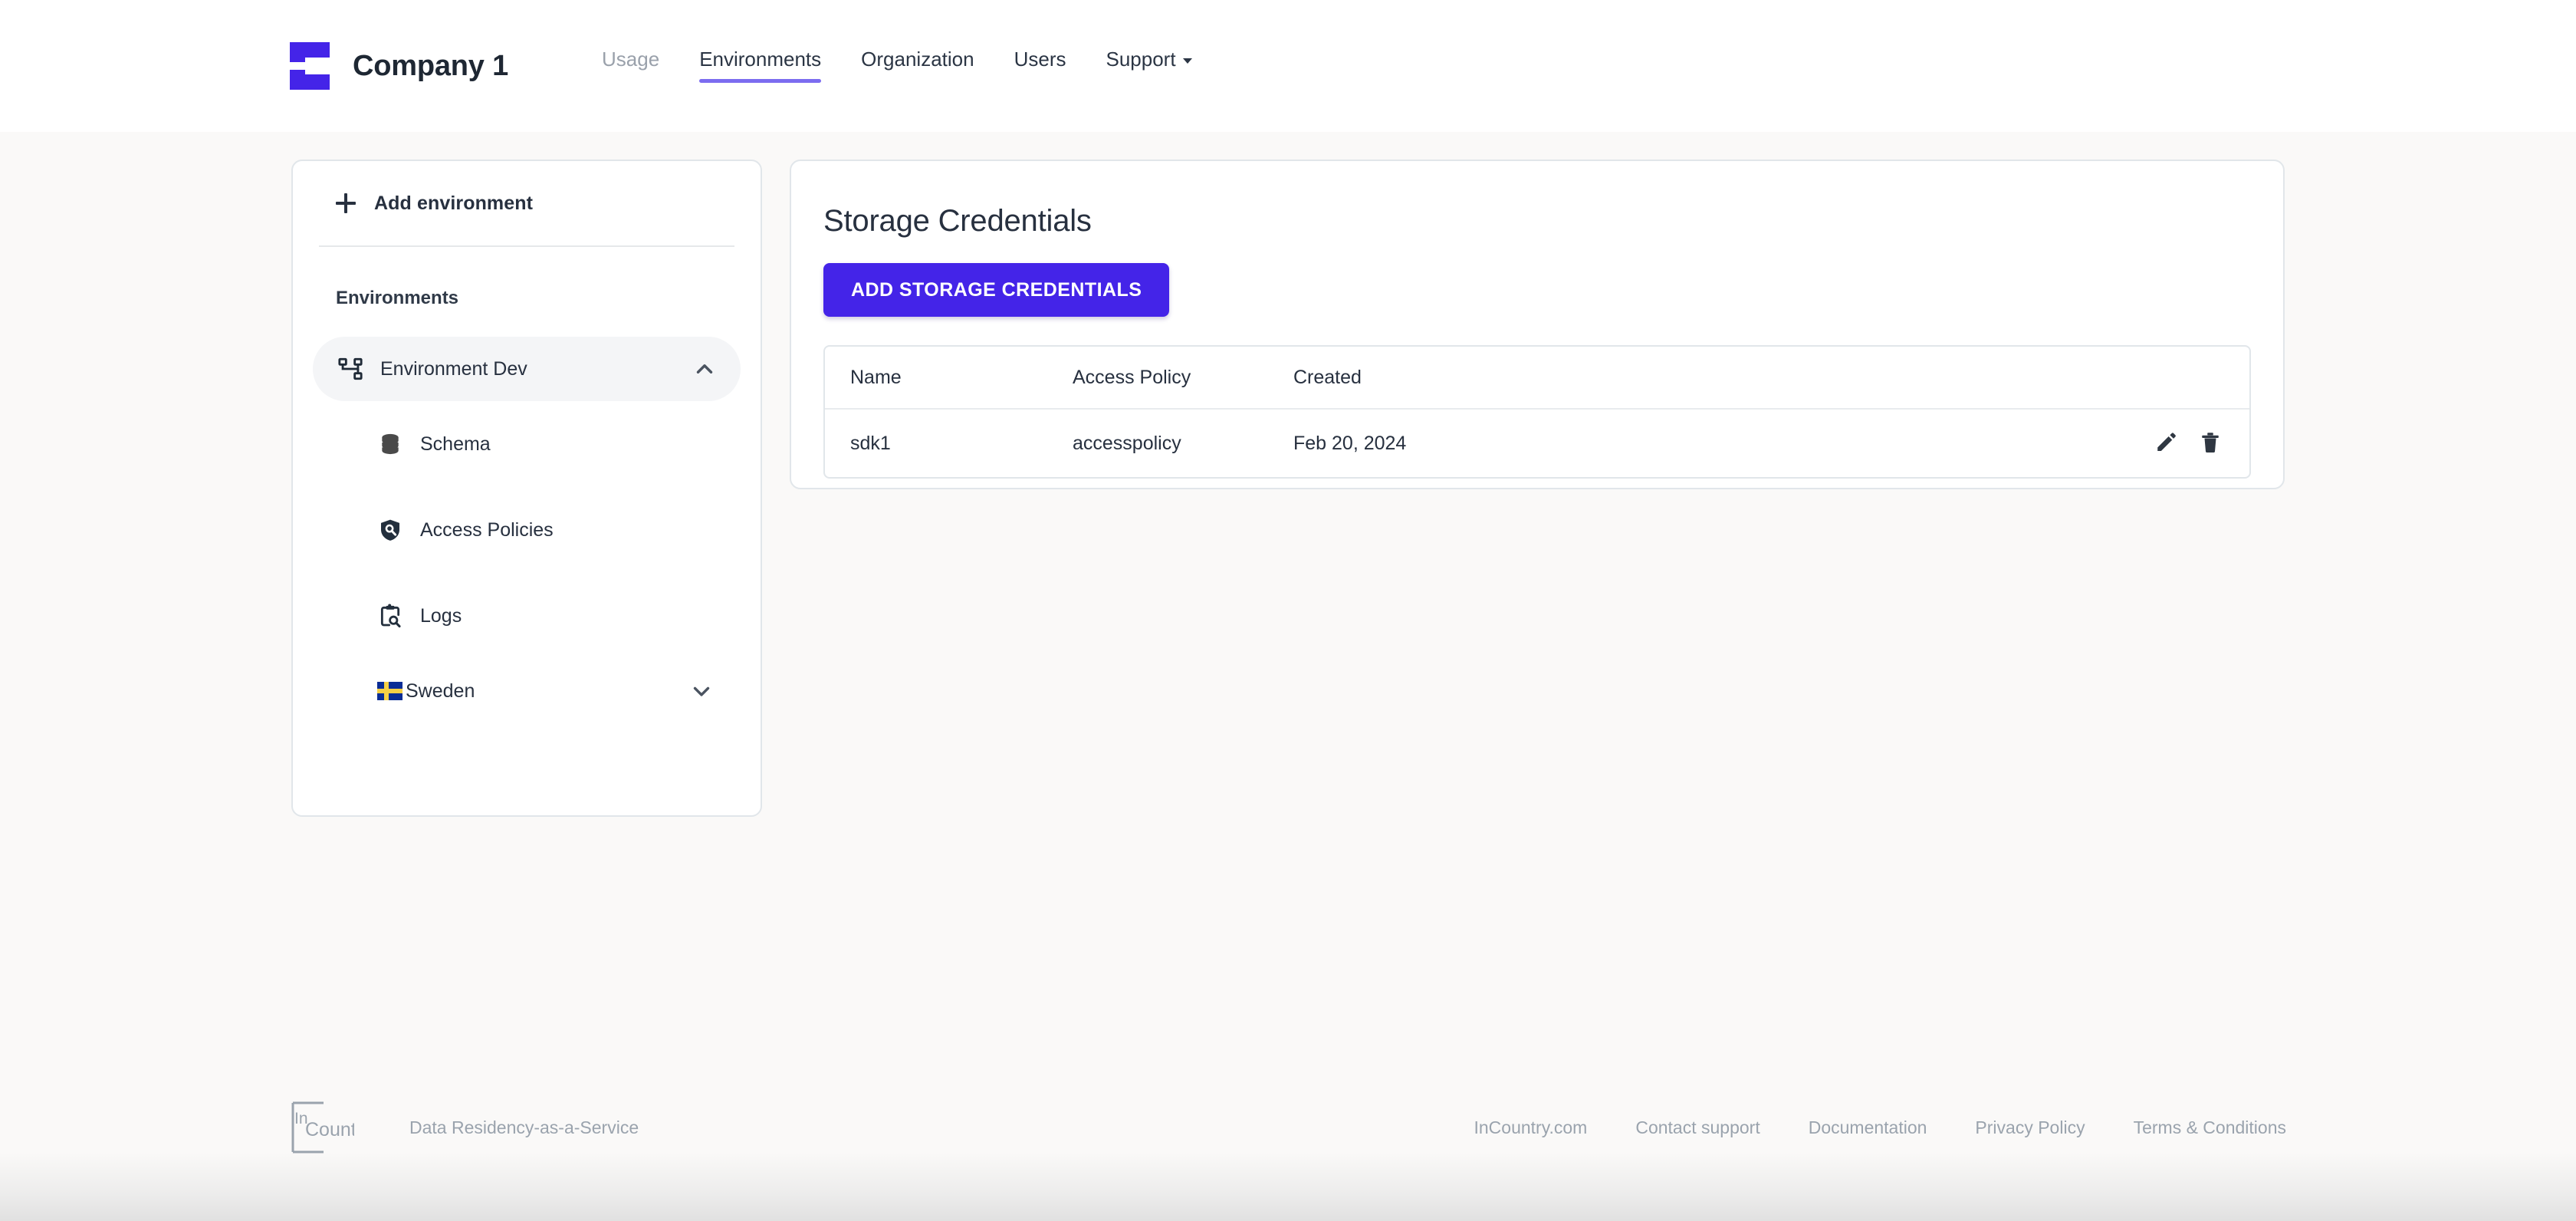 The width and height of the screenshot is (2576, 1221). Describe the element at coordinates (918, 59) in the screenshot. I see `nav-item-organization-label: Organization` at that location.